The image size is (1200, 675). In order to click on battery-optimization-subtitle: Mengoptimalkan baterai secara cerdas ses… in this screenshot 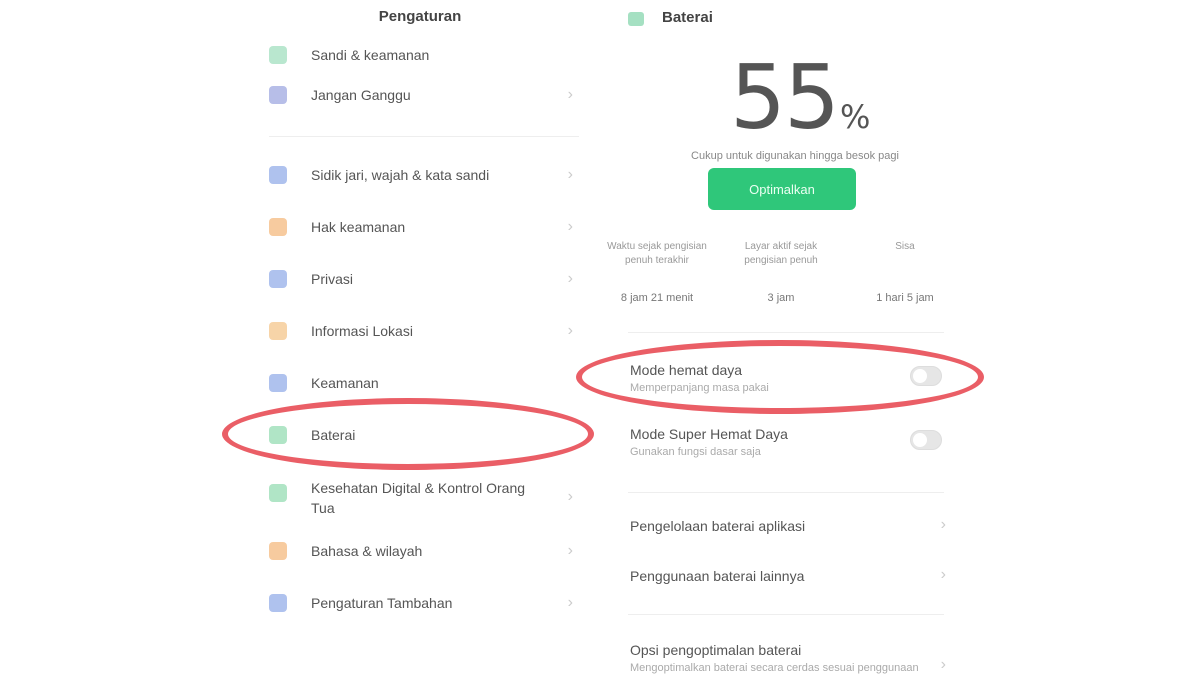, I will do `click(774, 668)`.